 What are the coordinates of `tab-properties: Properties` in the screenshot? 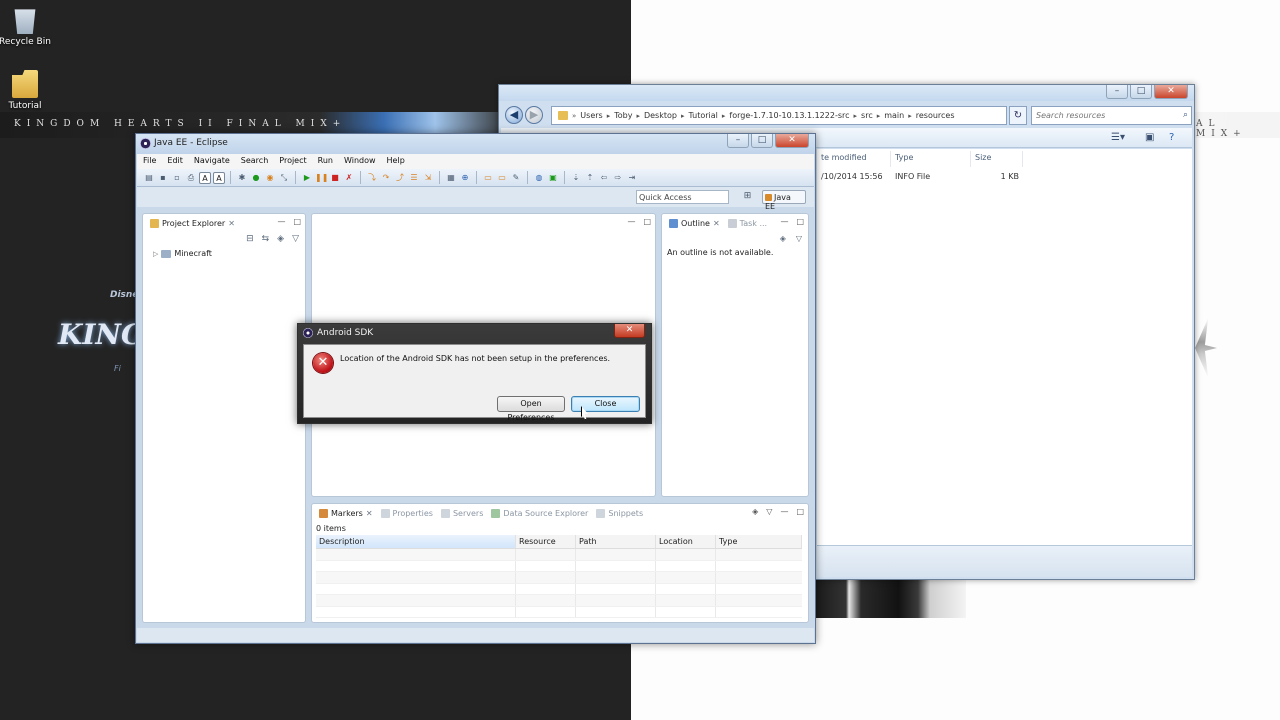 It's located at (407, 513).